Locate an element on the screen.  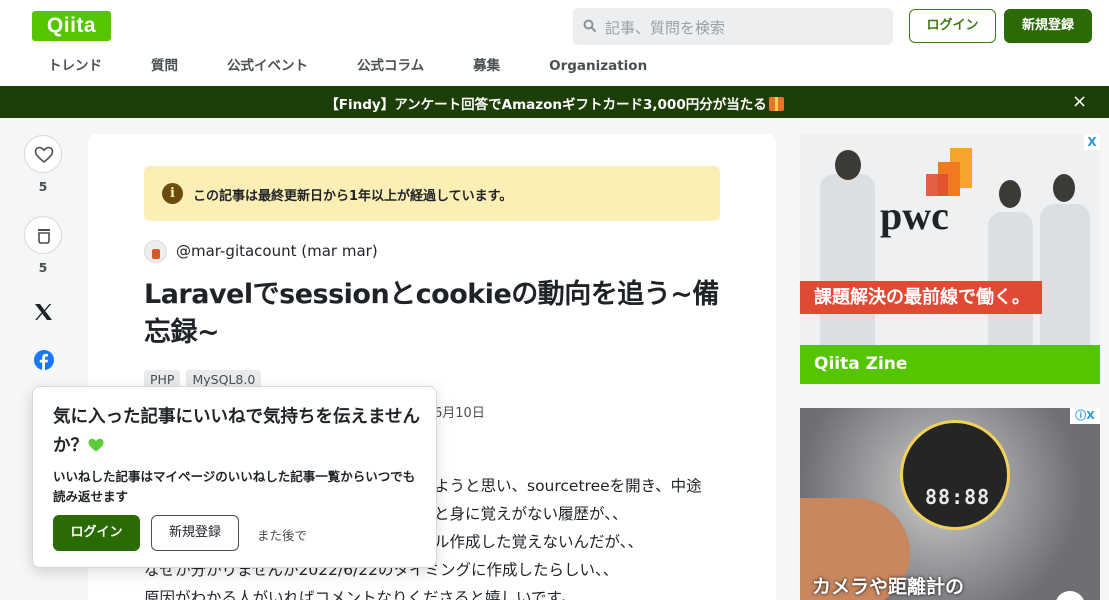
heart-icon is located at coordinates (44, 155).